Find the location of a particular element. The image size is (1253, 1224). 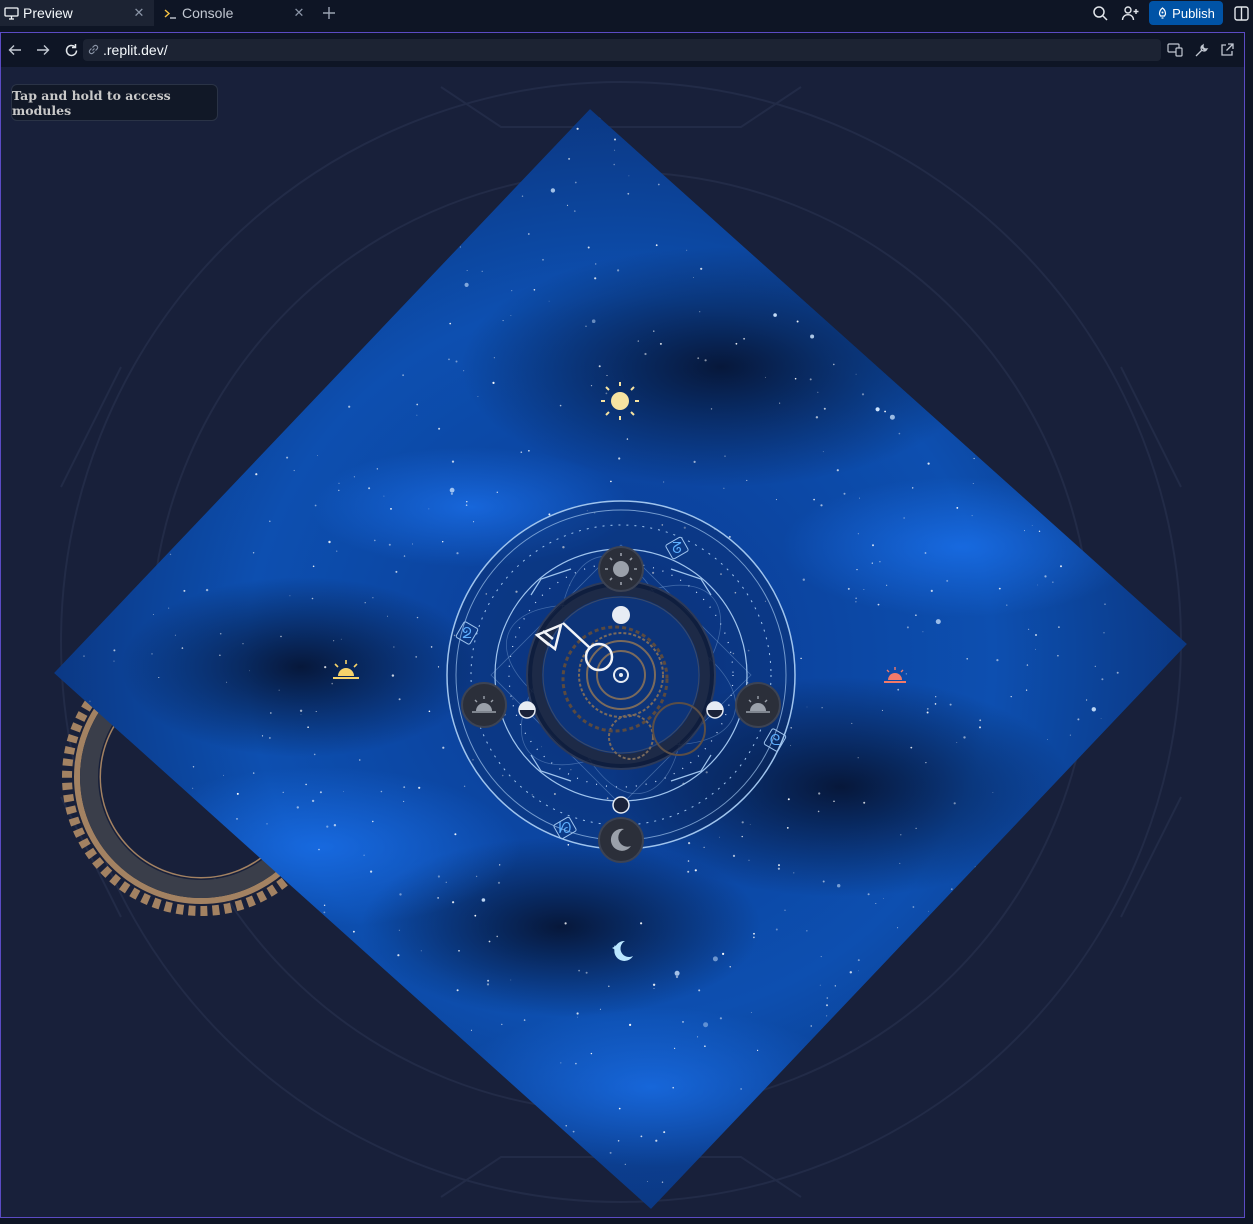

url-input: .replit.dev/ is located at coordinates (622, 50).